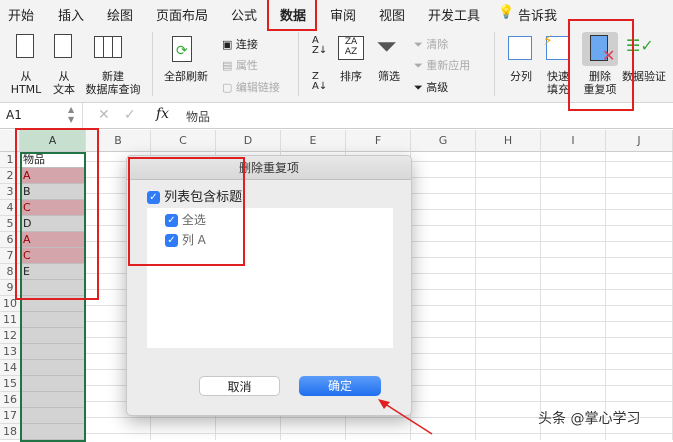  Describe the element at coordinates (420, 65) in the screenshot. I see `reapply-icon: ⏷` at that location.